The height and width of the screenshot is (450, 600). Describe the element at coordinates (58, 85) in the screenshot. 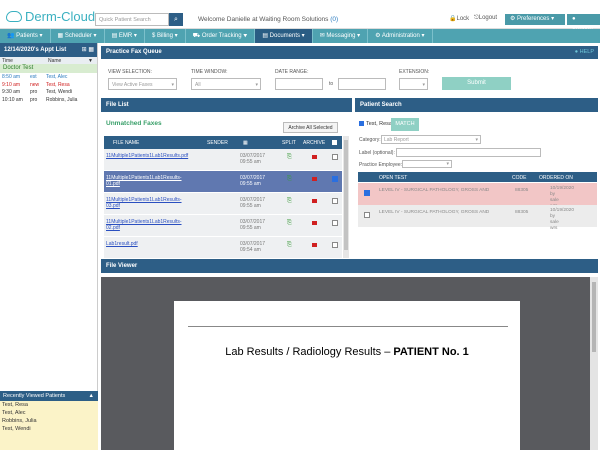

I see `appt-name: Test, Resa` at that location.